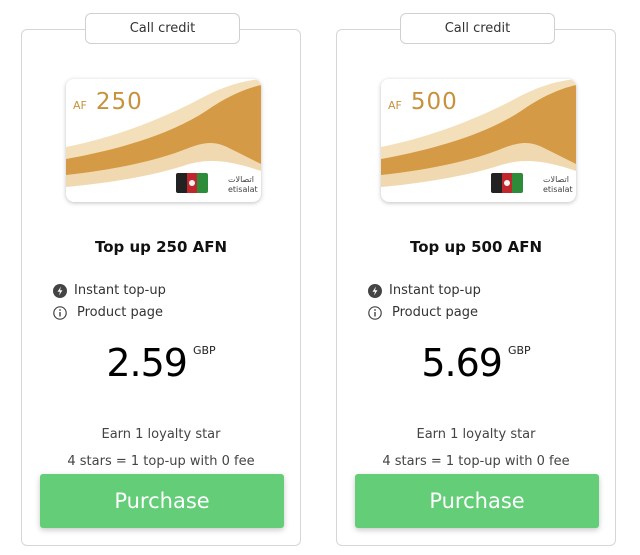 This screenshot has width=640, height=555. I want to click on product-title: Top up 500 AFN, so click(476, 247).